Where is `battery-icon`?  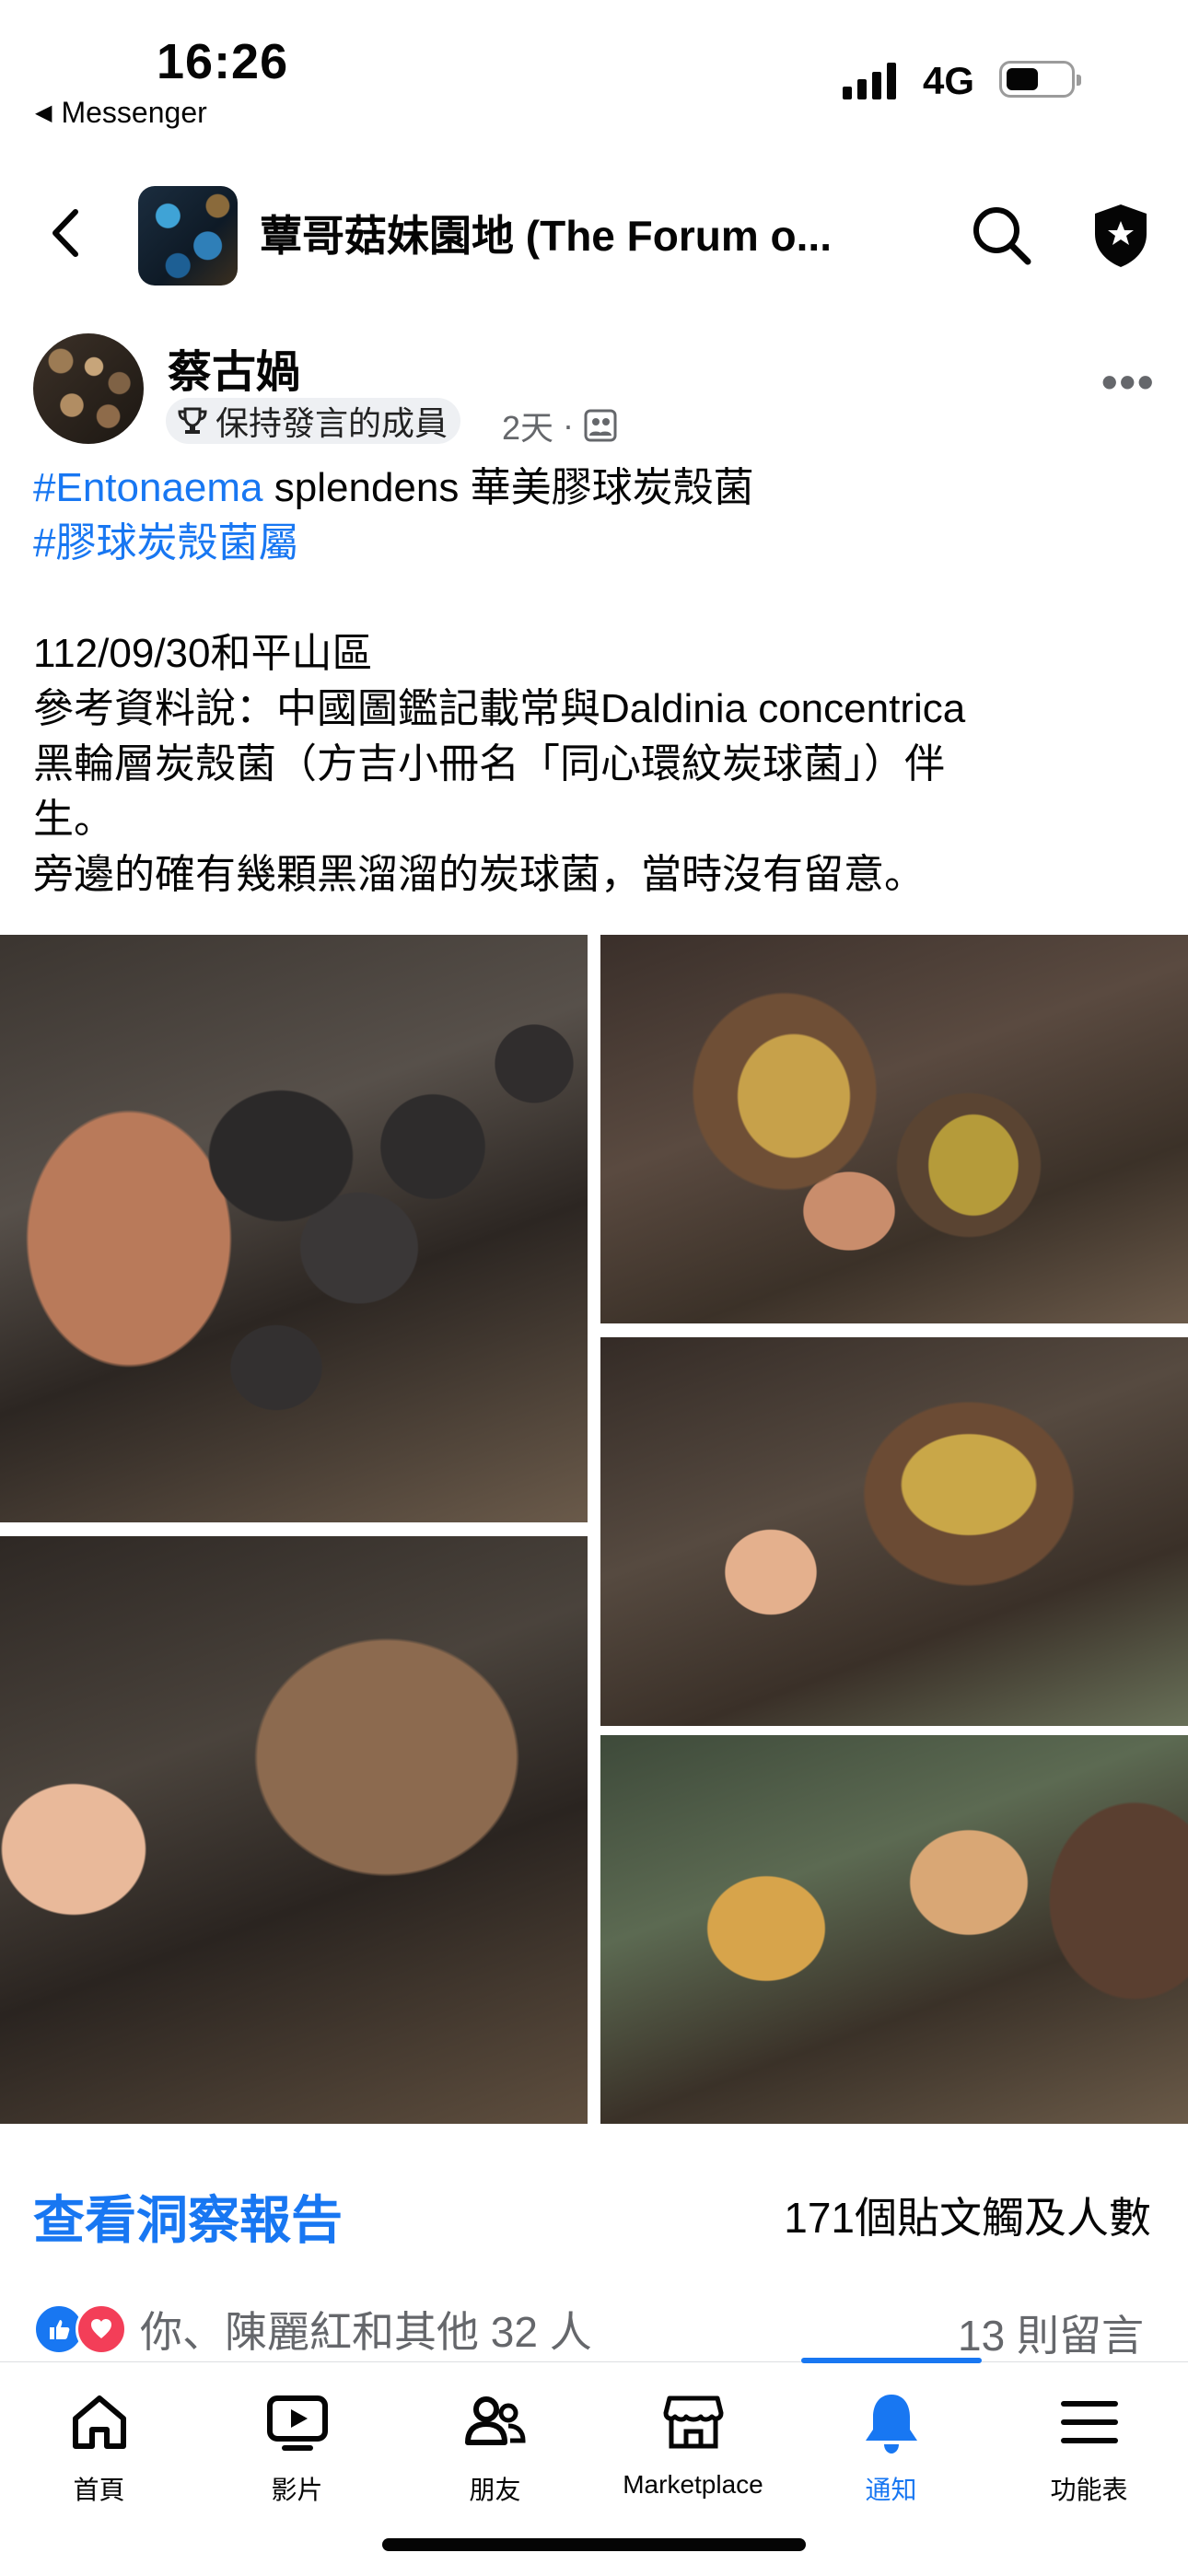 battery-icon is located at coordinates (1040, 79).